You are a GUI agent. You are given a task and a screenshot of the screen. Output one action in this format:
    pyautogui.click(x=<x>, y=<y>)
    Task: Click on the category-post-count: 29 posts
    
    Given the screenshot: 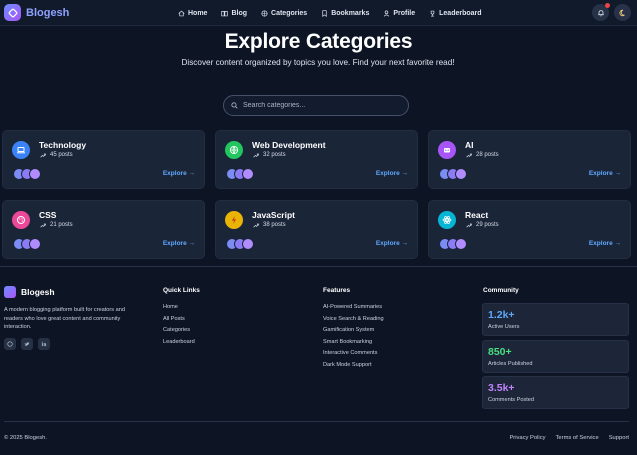 What is the action you would take?
    pyautogui.click(x=482, y=225)
    